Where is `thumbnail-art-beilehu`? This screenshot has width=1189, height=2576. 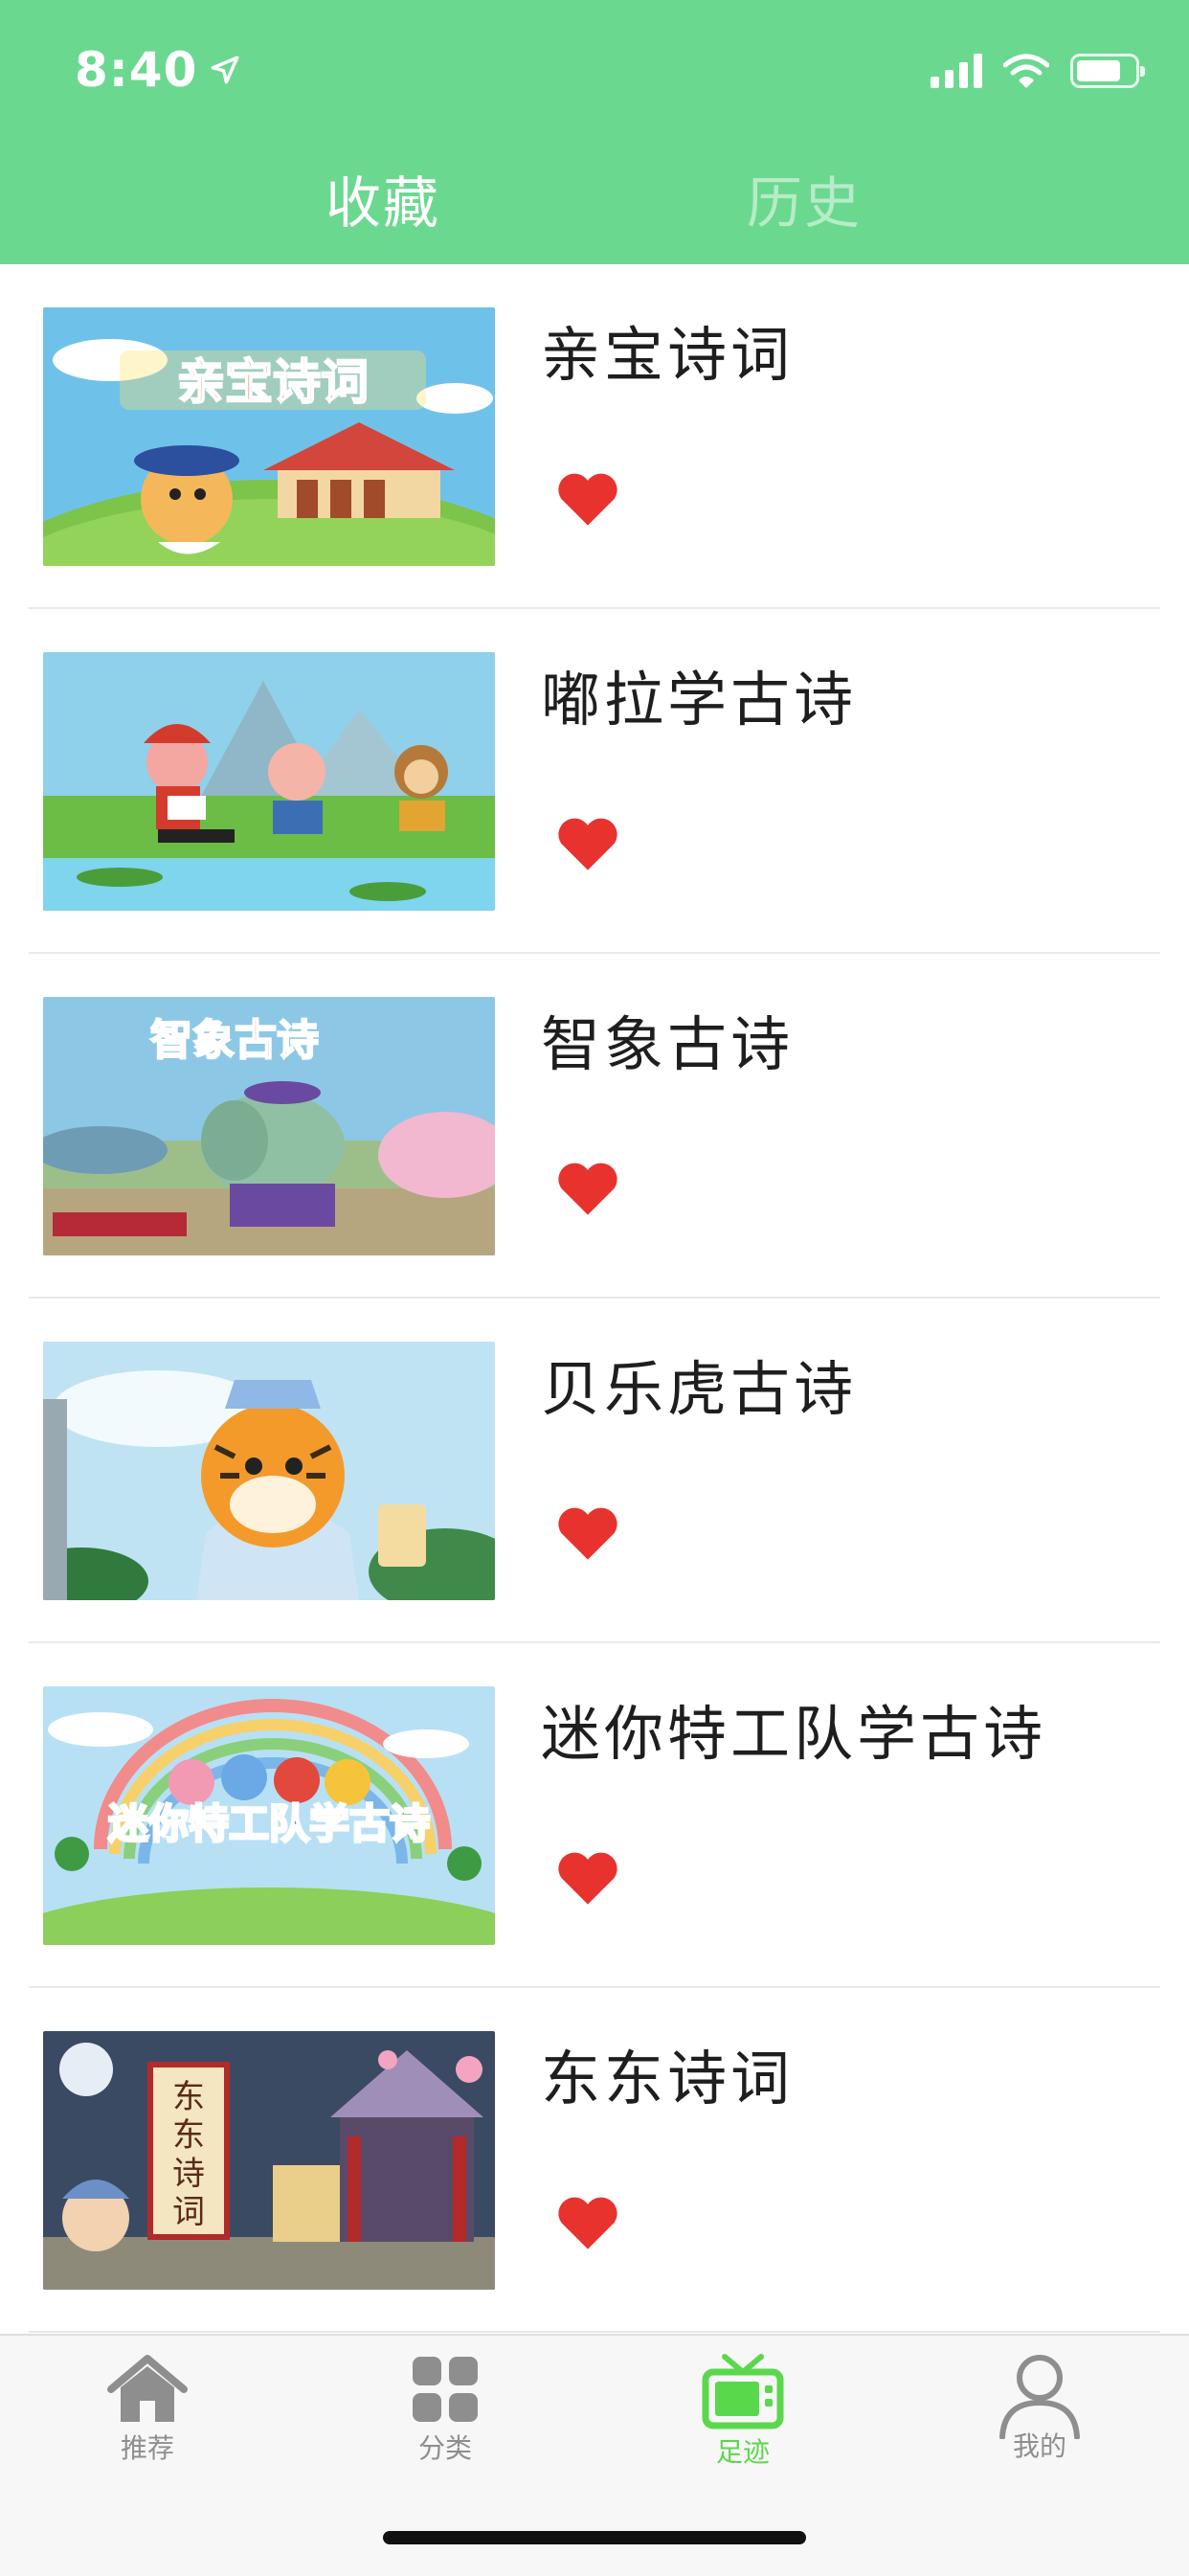 thumbnail-art-beilehu is located at coordinates (269, 1471).